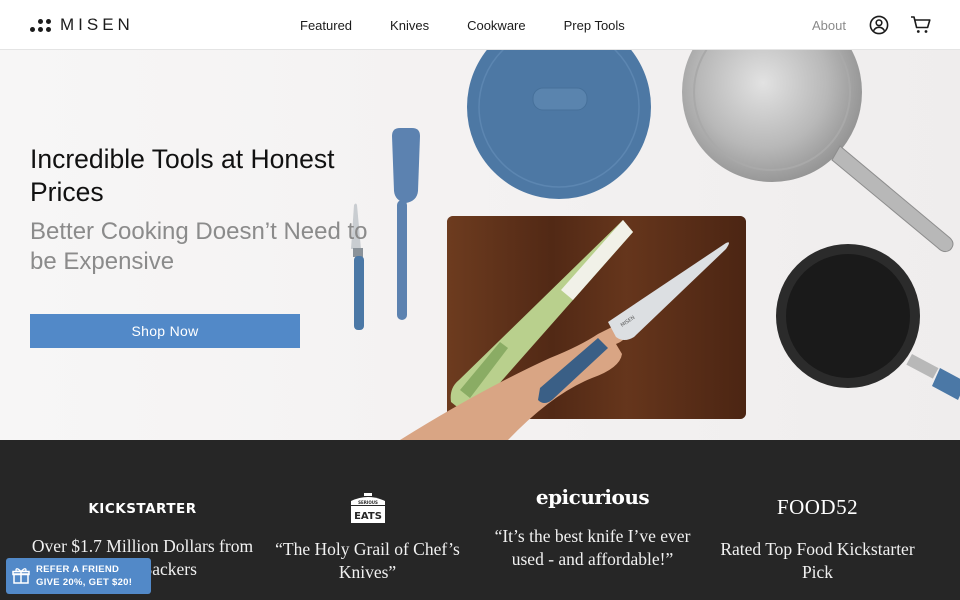  What do you see at coordinates (78, 569) in the screenshot?
I see `refer-line-1: REFER A FRIEND` at bounding box center [78, 569].